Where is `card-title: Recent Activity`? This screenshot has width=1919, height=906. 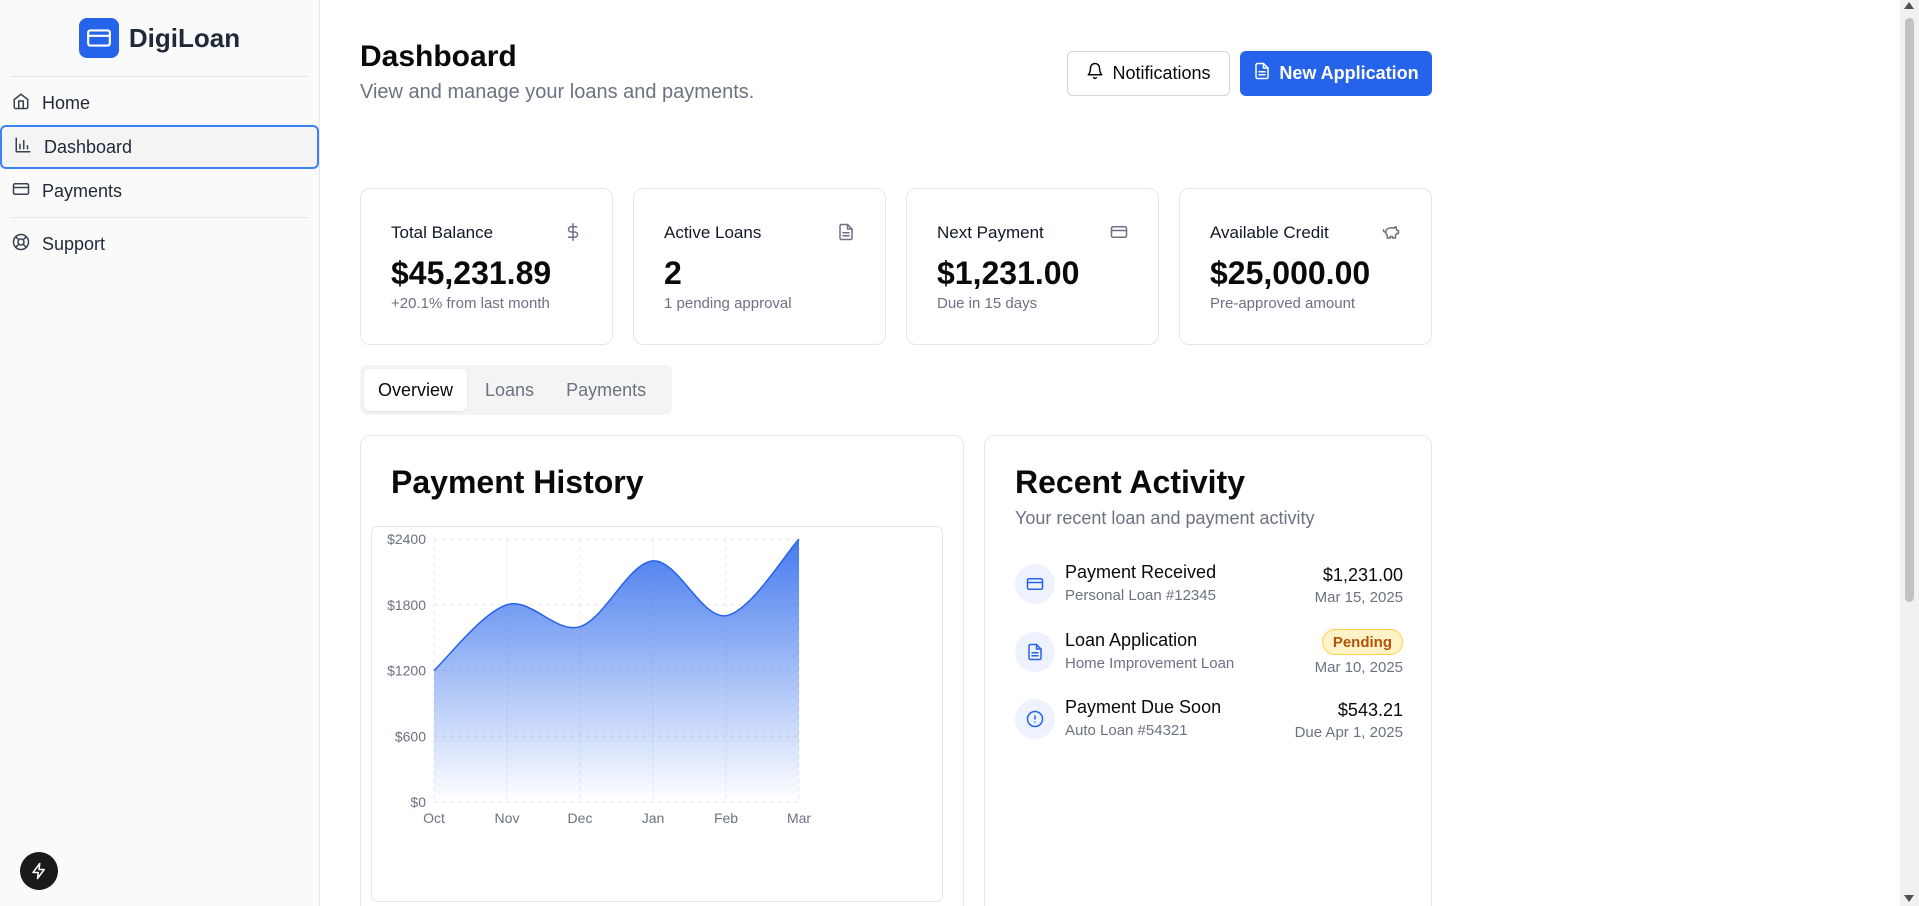 card-title: Recent Activity is located at coordinates (1130, 482).